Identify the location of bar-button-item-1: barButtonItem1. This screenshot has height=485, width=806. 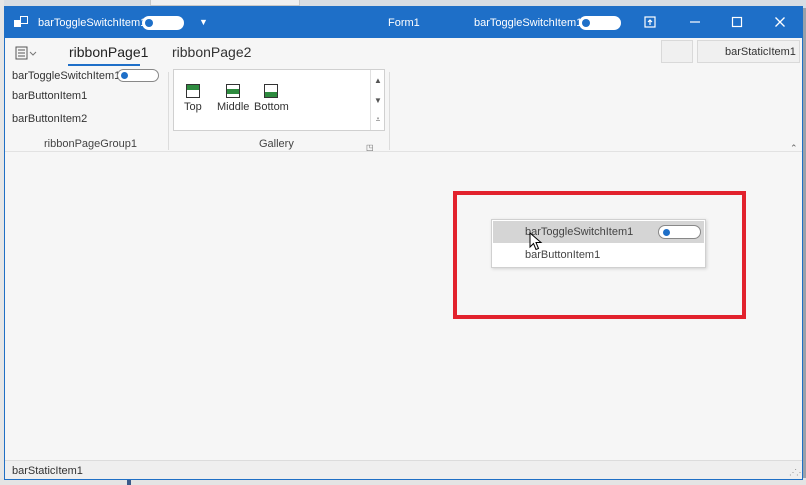
(49, 96).